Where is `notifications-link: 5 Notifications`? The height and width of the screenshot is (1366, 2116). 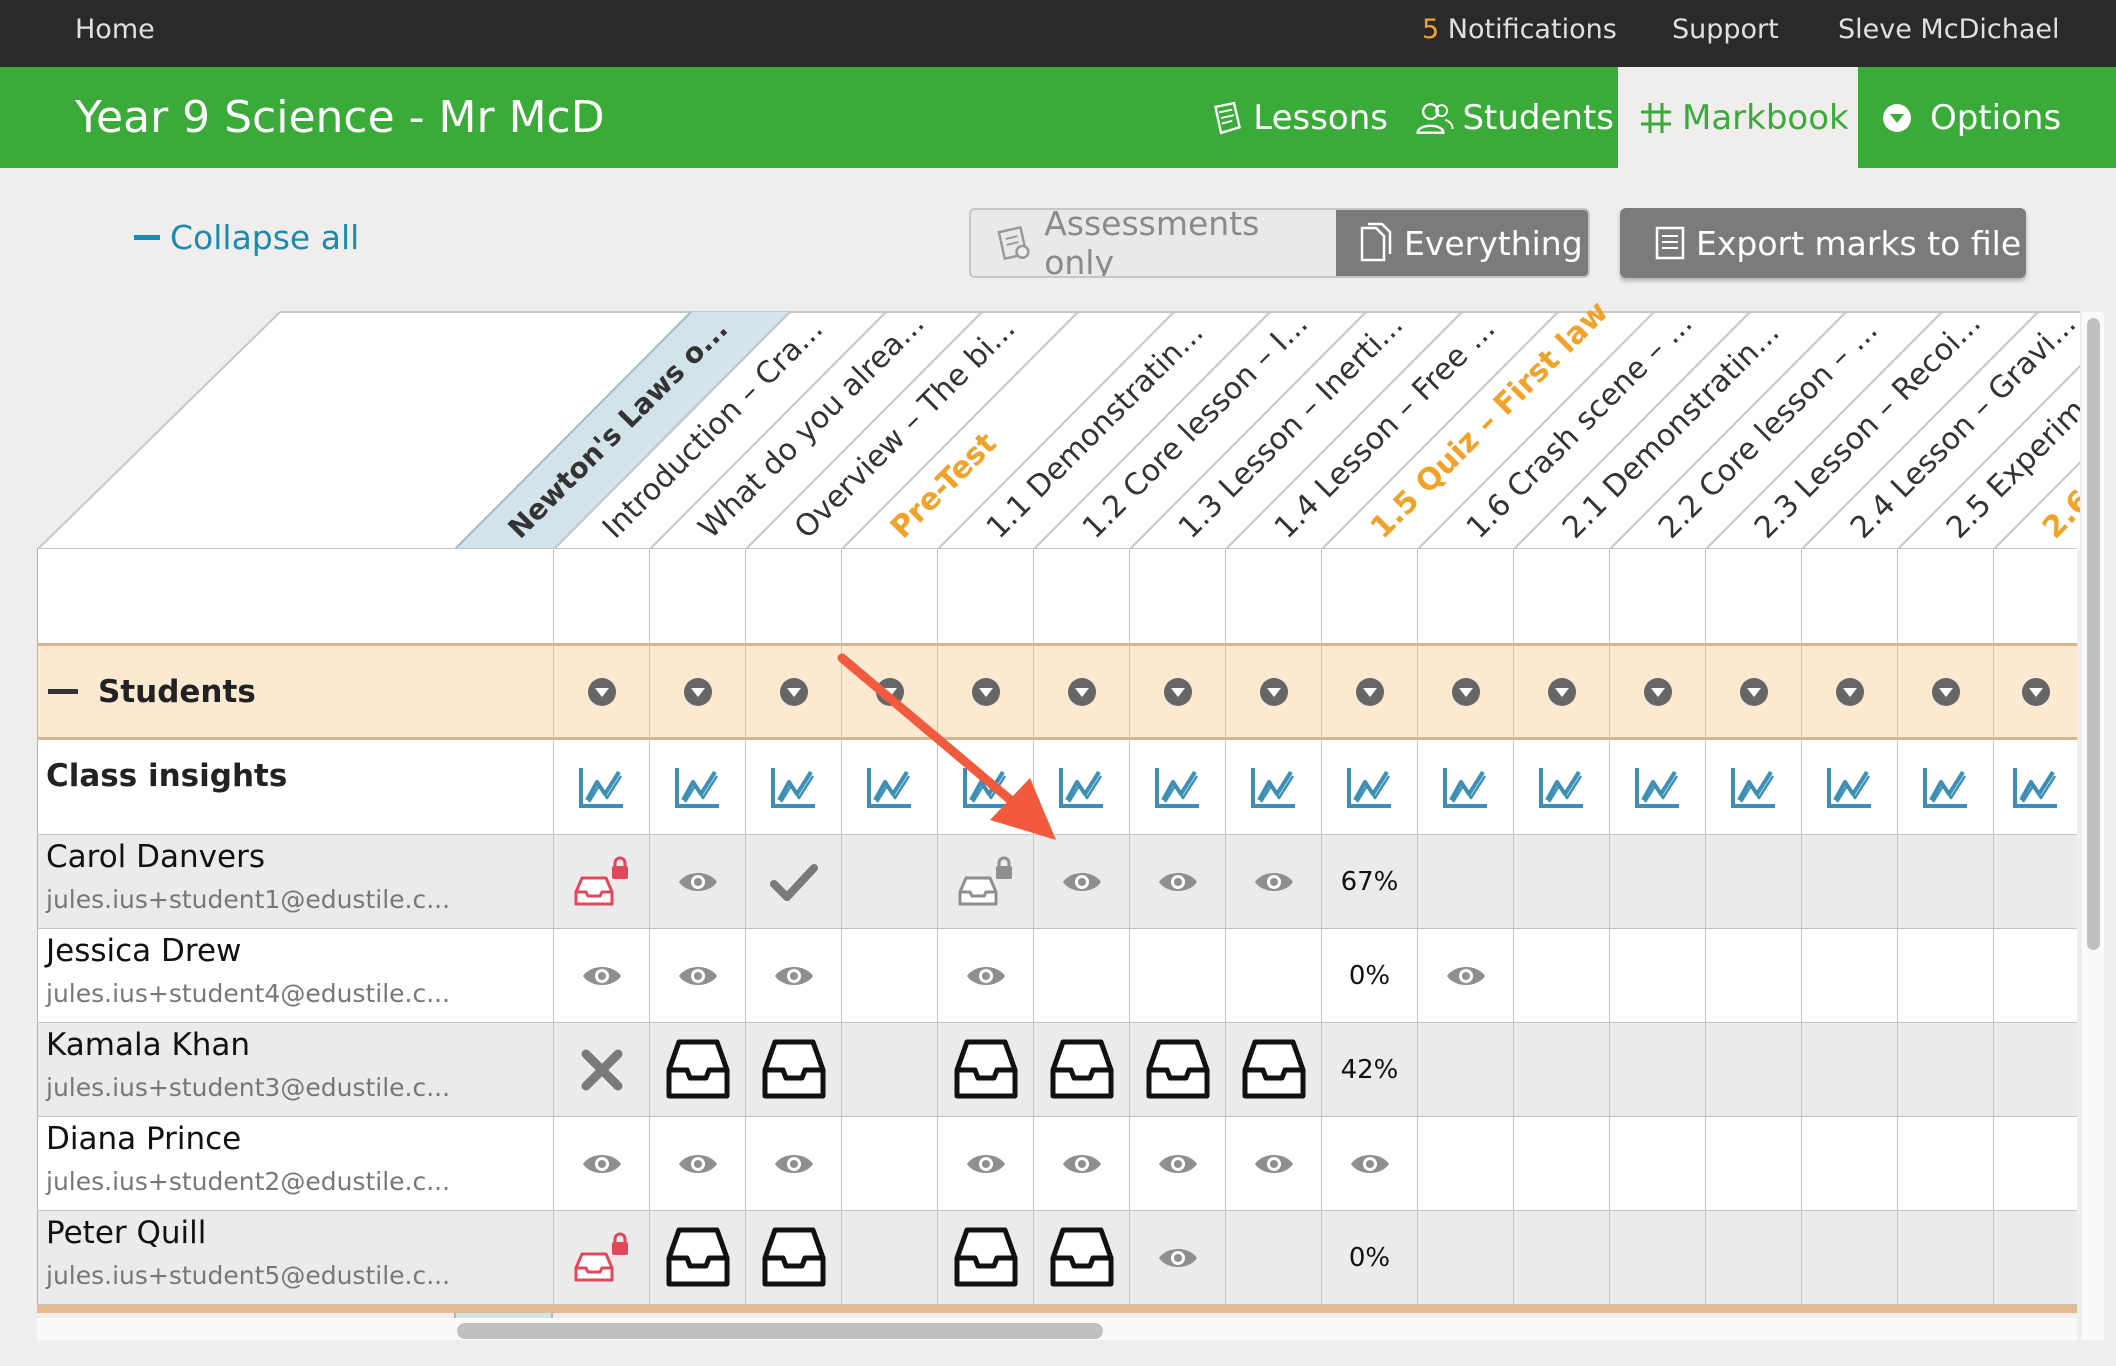 notifications-link: 5 Notifications is located at coordinates (1519, 30).